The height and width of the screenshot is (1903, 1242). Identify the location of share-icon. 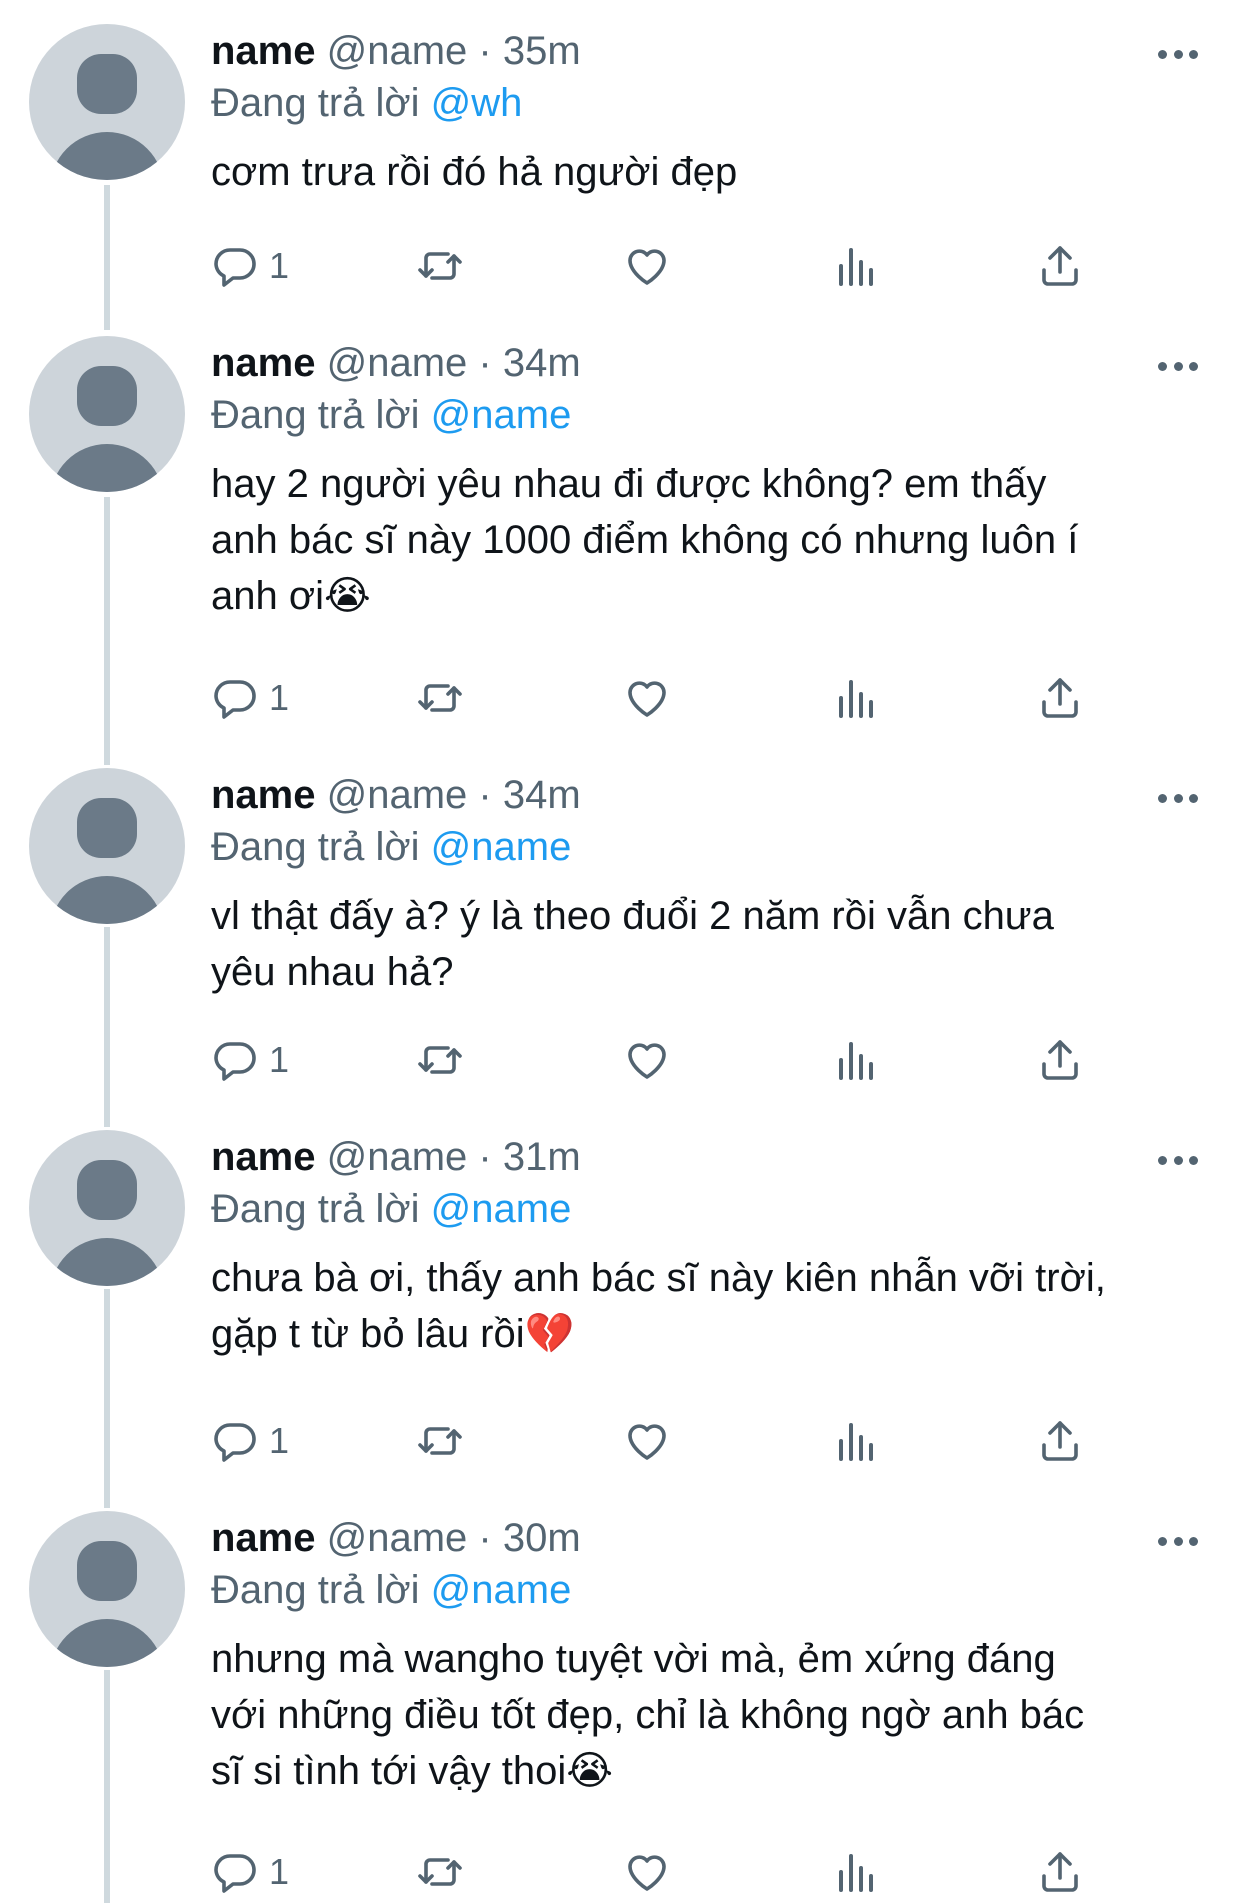
(1060, 1060).